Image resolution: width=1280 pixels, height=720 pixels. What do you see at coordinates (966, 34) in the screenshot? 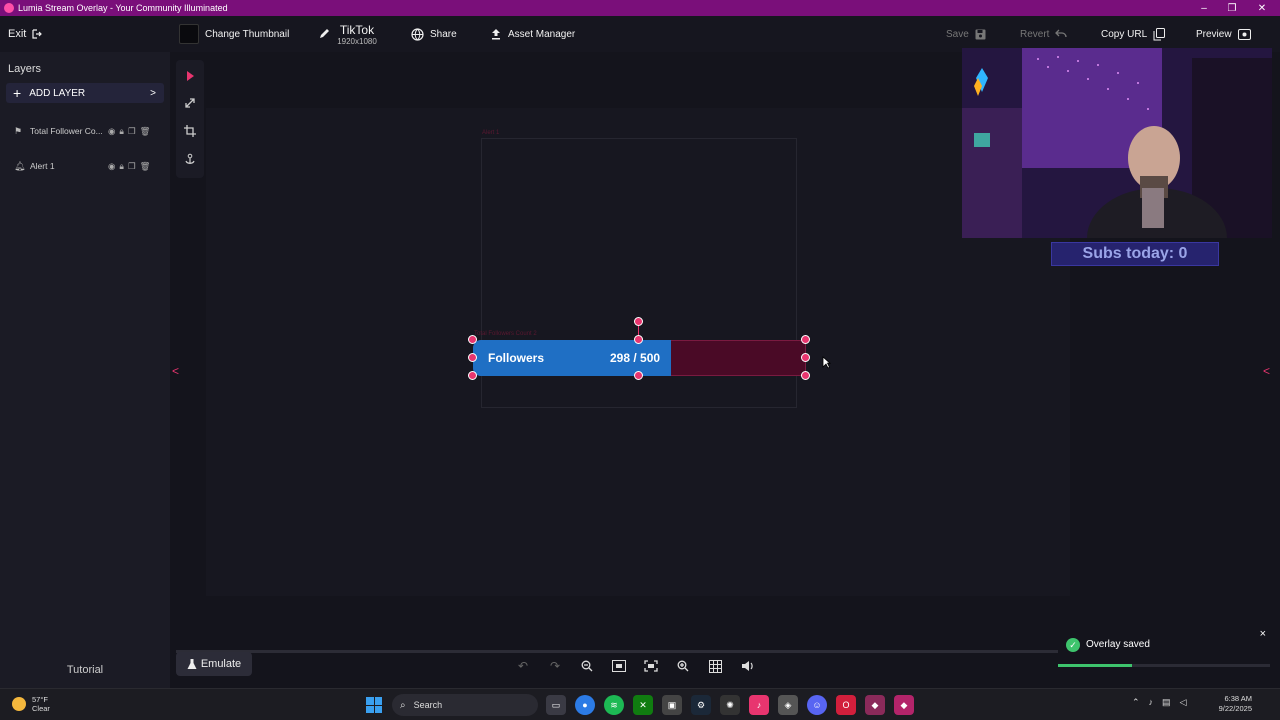
I see `save-button: Save` at bounding box center [966, 34].